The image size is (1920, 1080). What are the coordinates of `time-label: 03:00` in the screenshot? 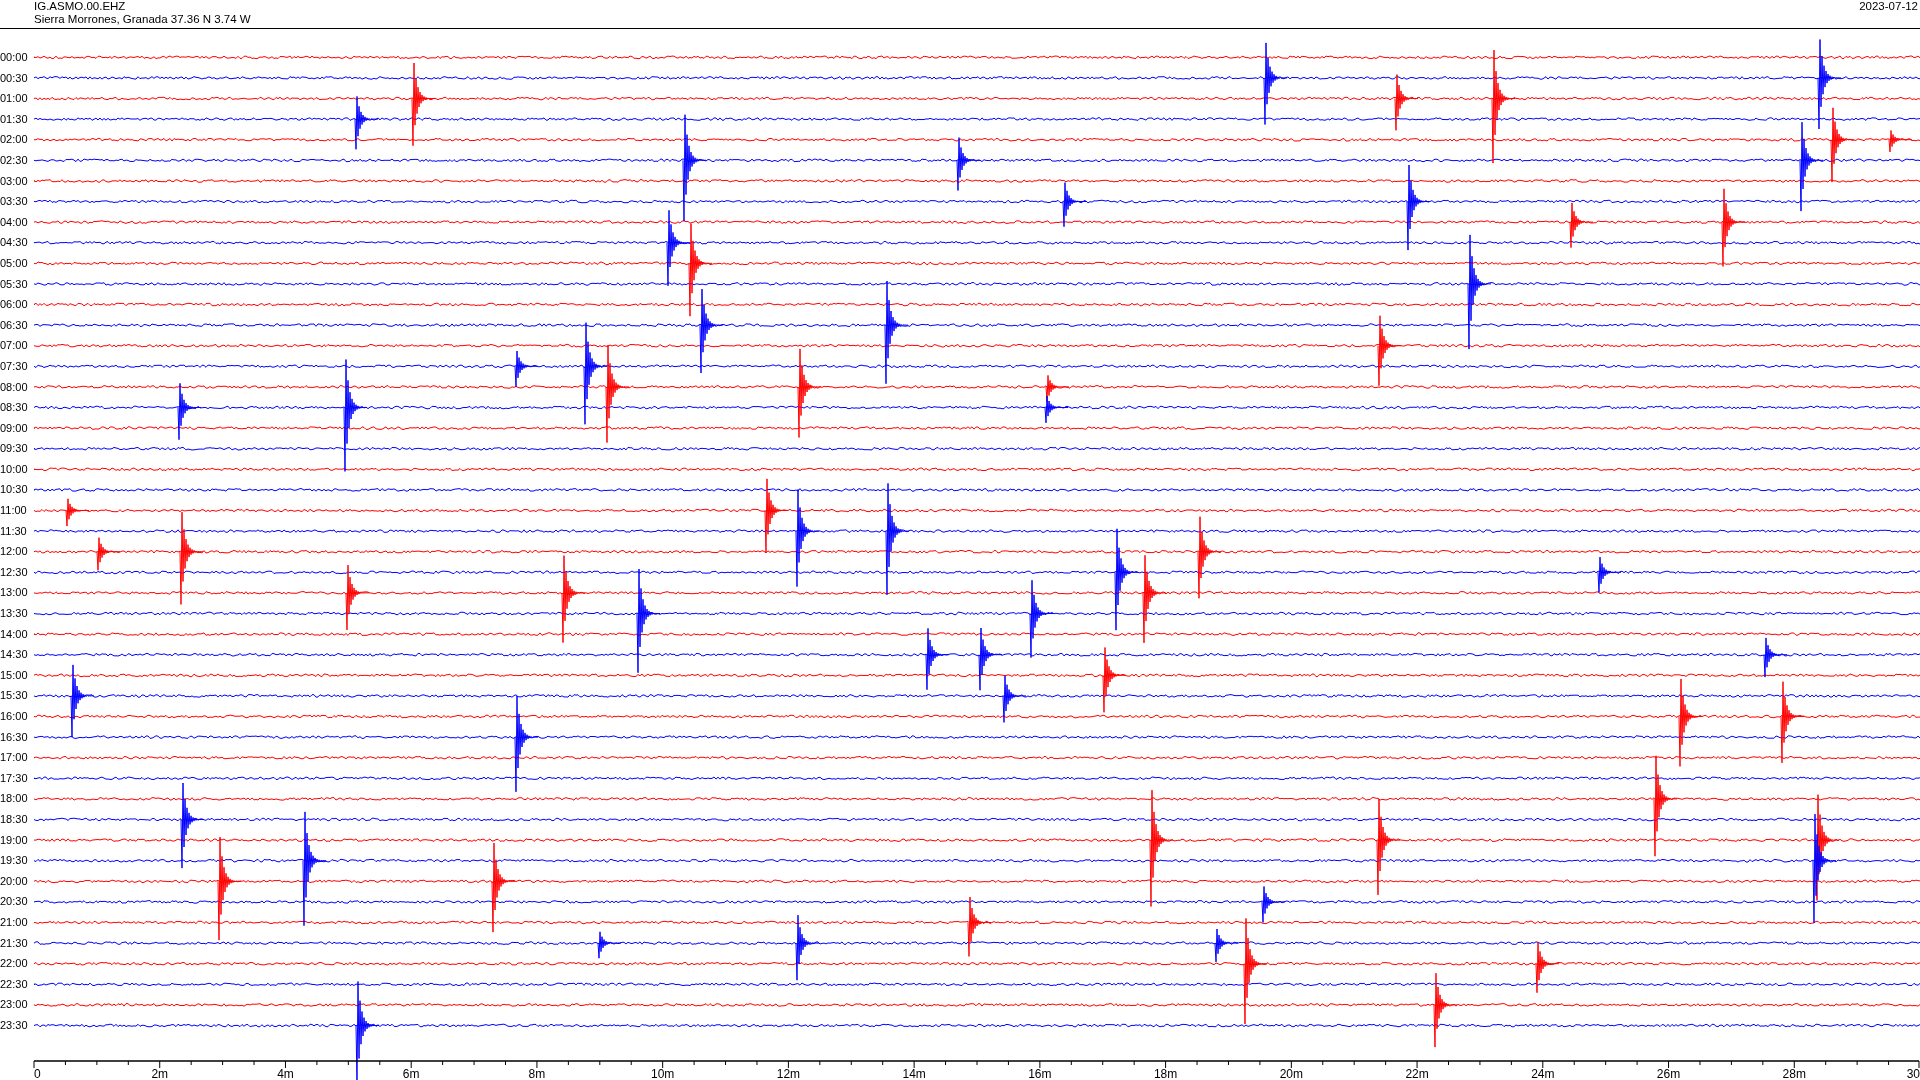 It's located at (14, 181).